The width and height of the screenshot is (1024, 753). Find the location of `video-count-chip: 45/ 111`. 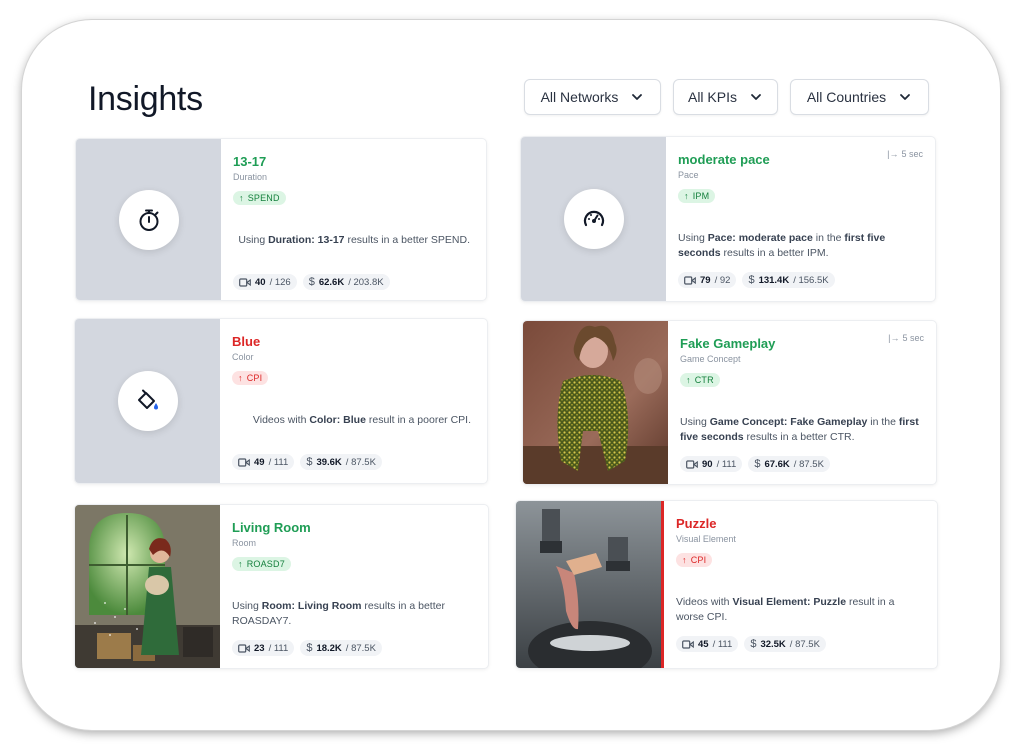

video-count-chip: 45/ 111 is located at coordinates (707, 644).